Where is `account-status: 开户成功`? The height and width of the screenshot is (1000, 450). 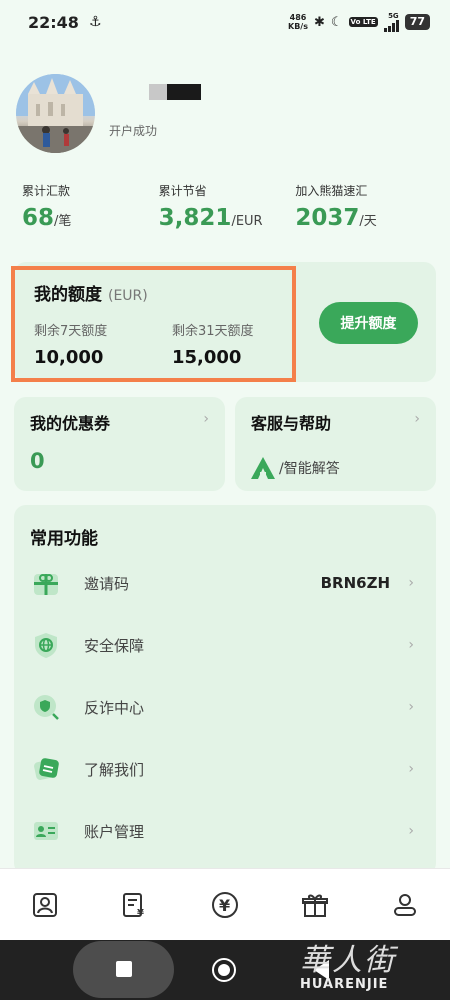
account-status: 开户成功 is located at coordinates (133, 131).